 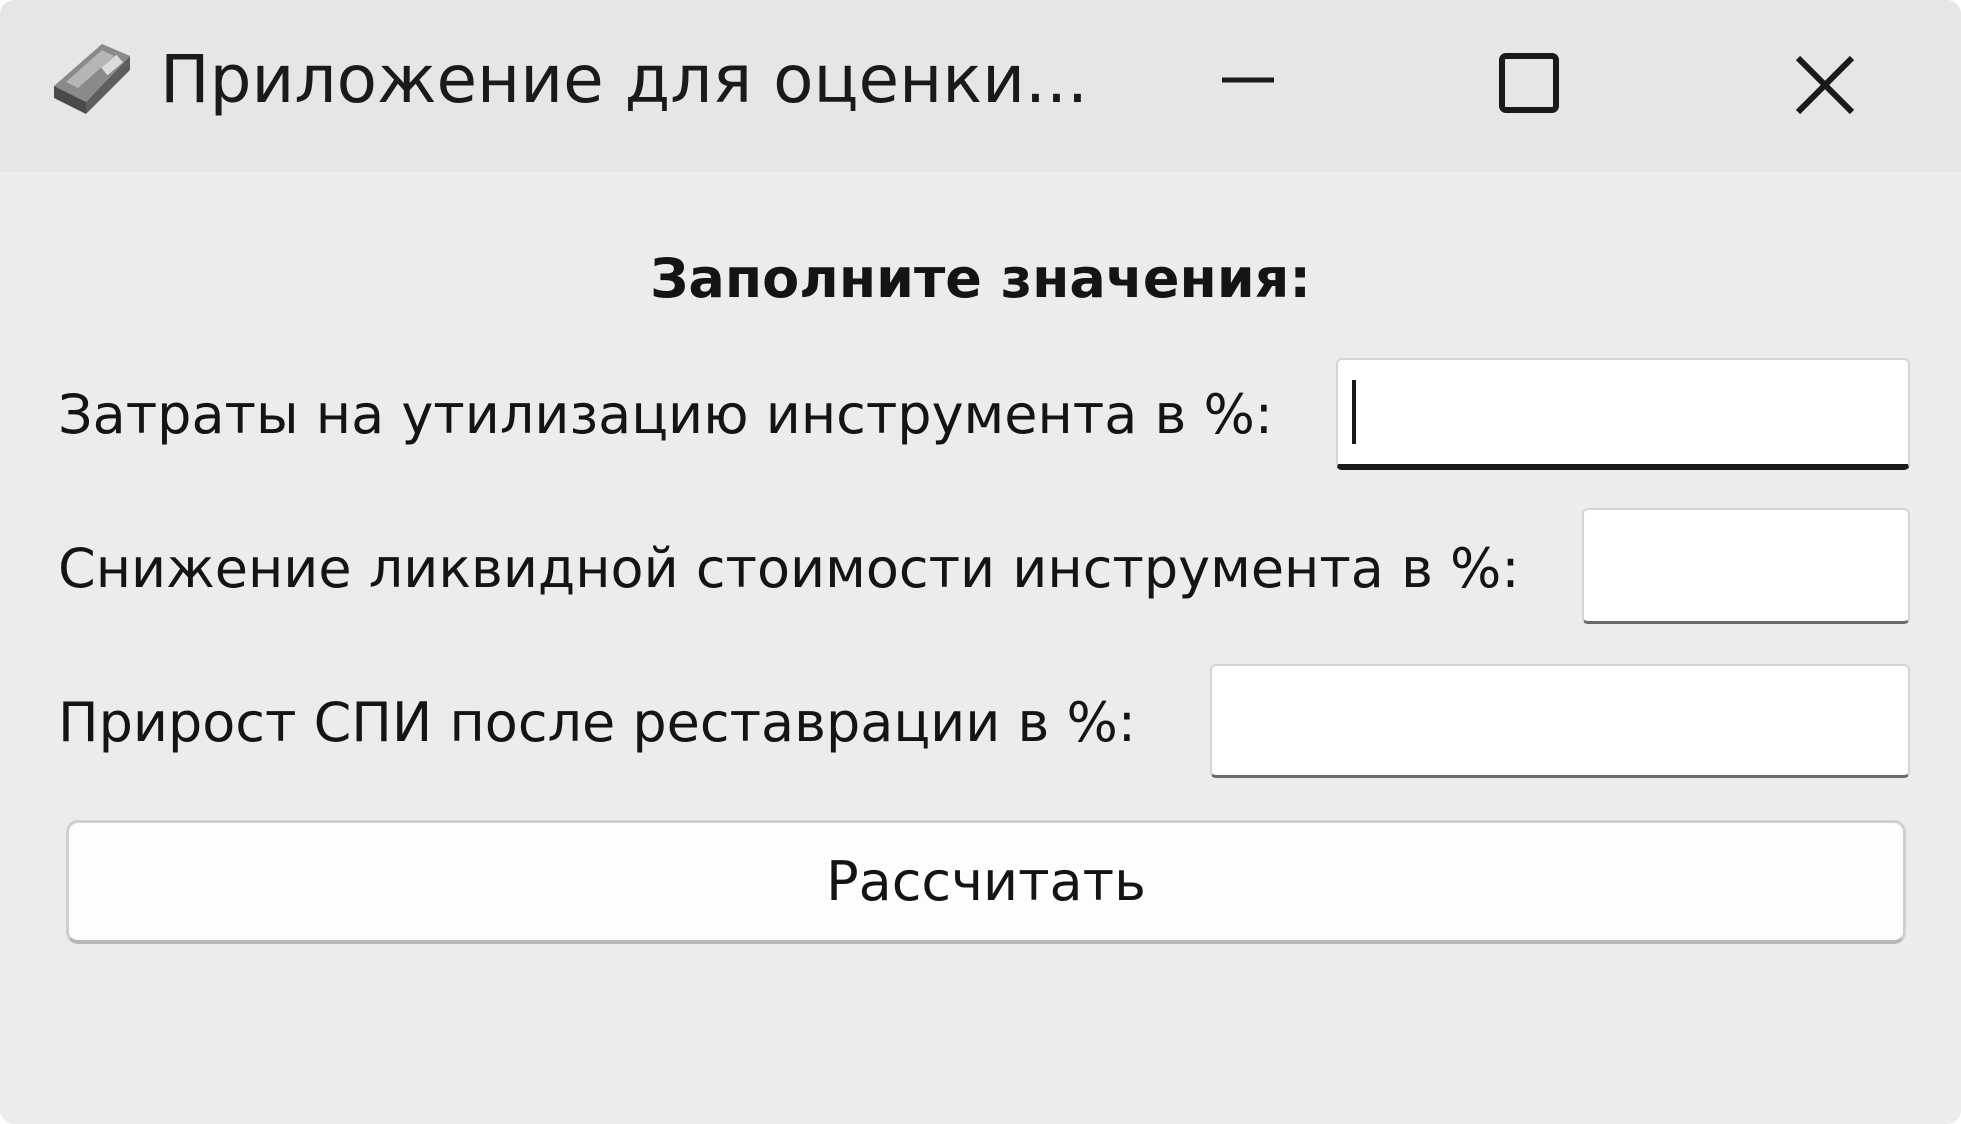 I want to click on service-life-increase-input, so click(x=1560, y=721).